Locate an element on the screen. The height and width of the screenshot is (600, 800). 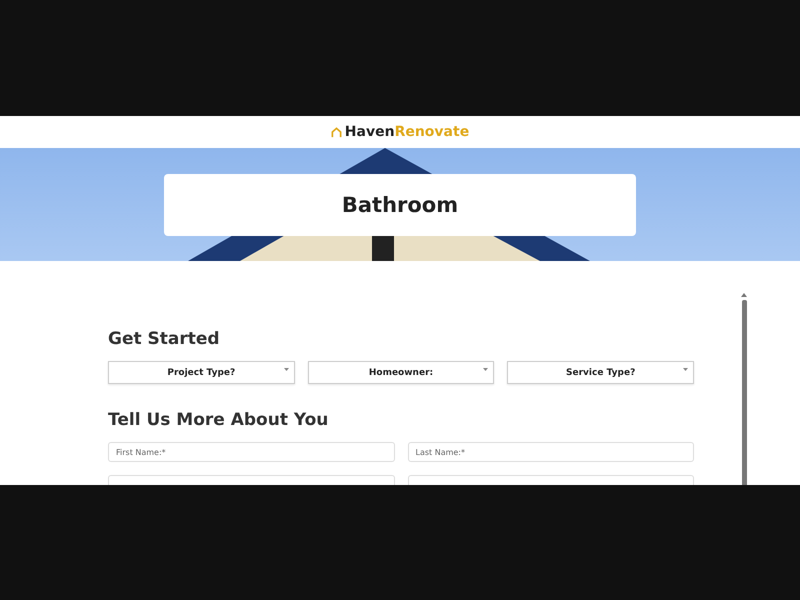
section-heading: Get Started is located at coordinates (164, 339).